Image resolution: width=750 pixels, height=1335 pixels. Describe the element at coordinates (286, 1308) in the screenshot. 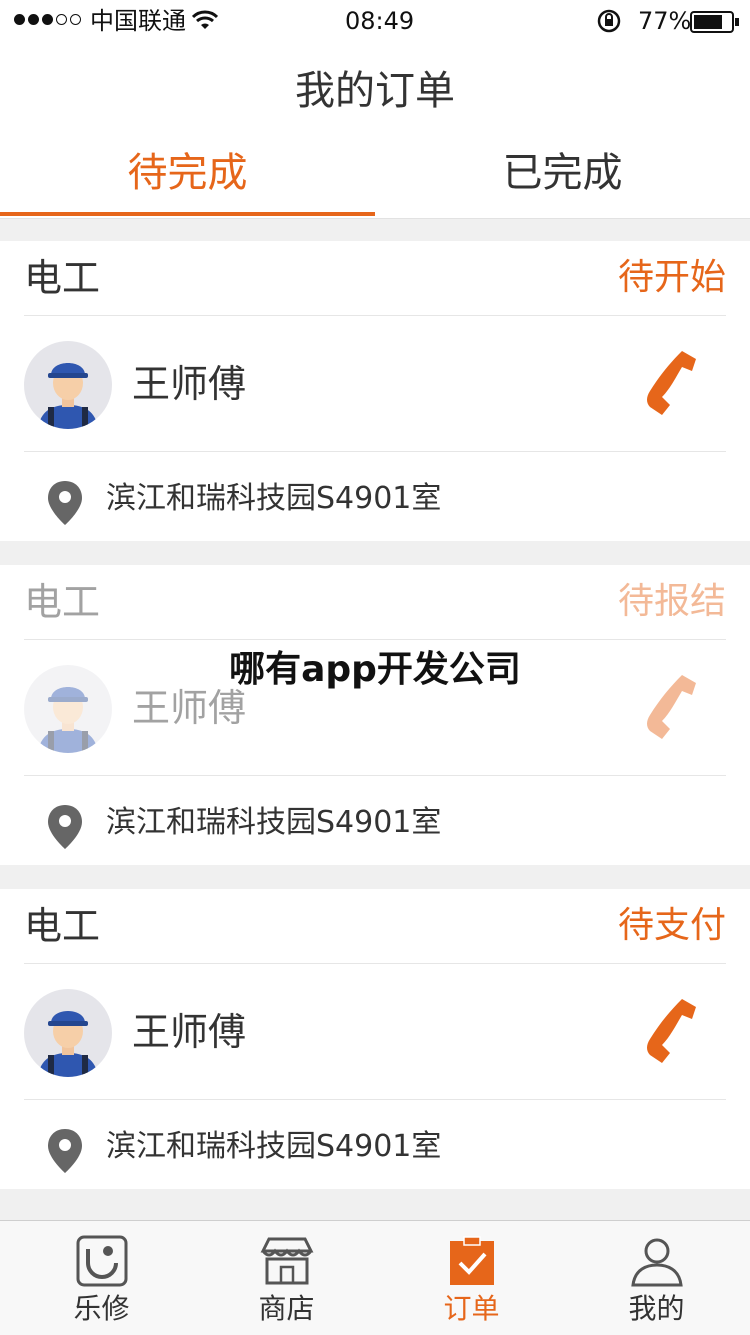

I see `tab-bar-label: 商店` at that location.